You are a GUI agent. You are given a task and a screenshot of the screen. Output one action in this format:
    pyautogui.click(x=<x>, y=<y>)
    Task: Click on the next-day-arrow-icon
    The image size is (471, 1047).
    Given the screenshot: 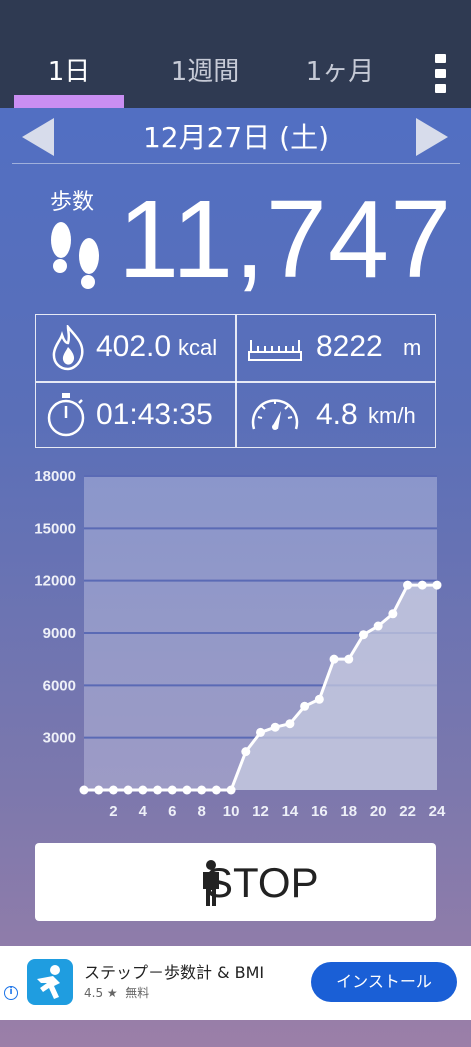 What is the action you would take?
    pyautogui.click(x=432, y=137)
    